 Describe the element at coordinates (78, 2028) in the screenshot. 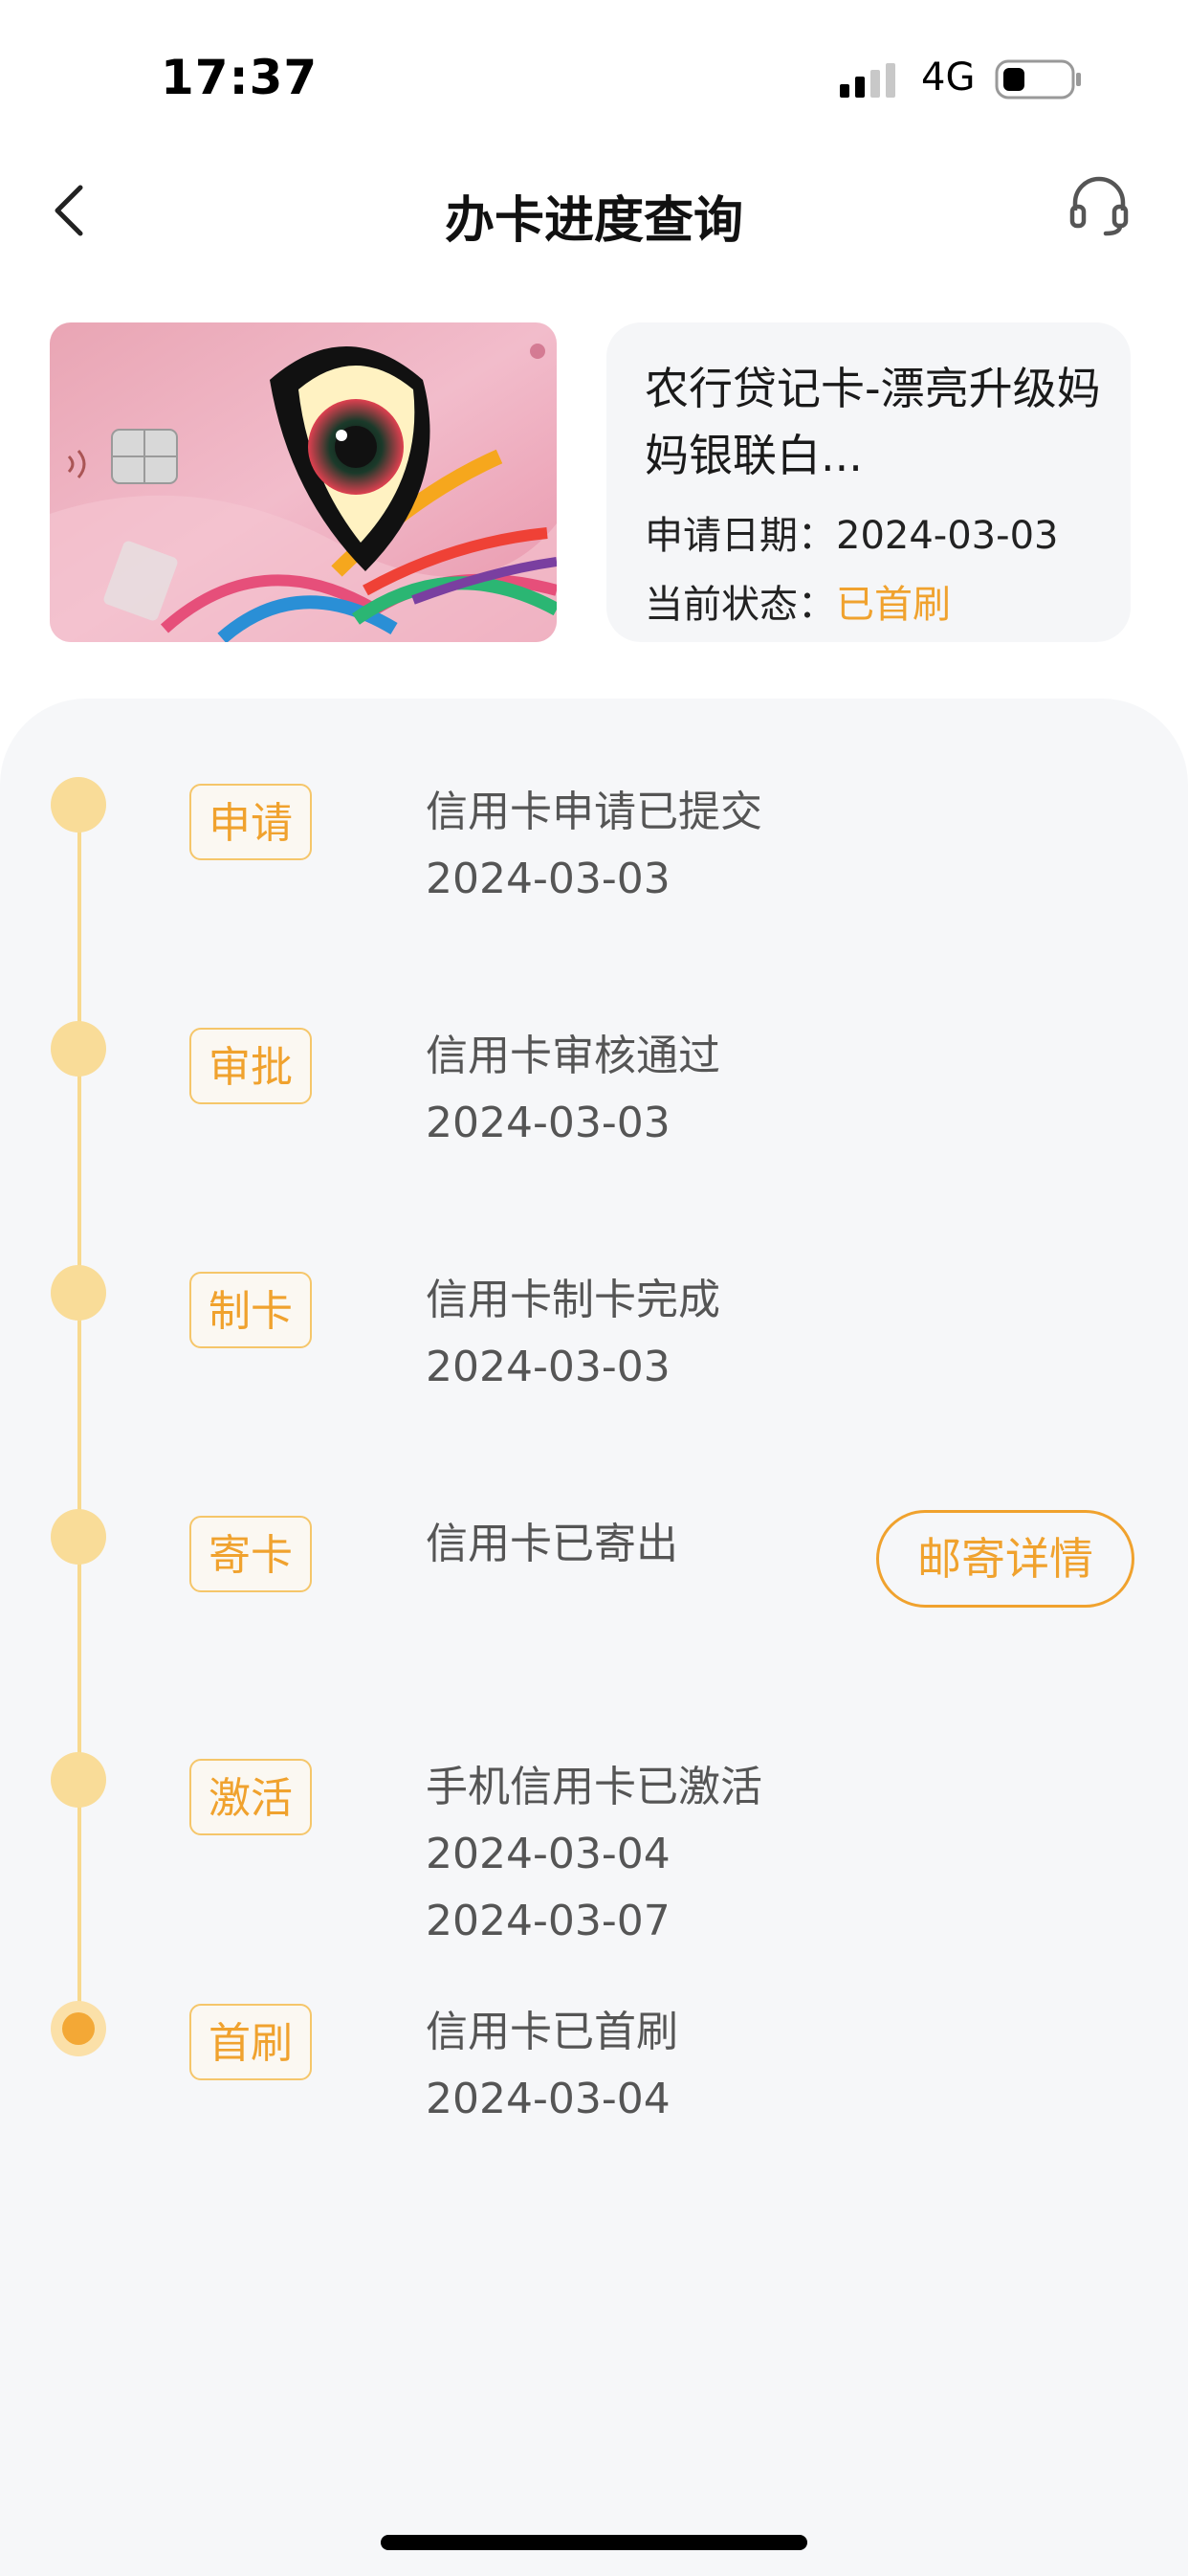

I see `timeline-dot-current` at that location.